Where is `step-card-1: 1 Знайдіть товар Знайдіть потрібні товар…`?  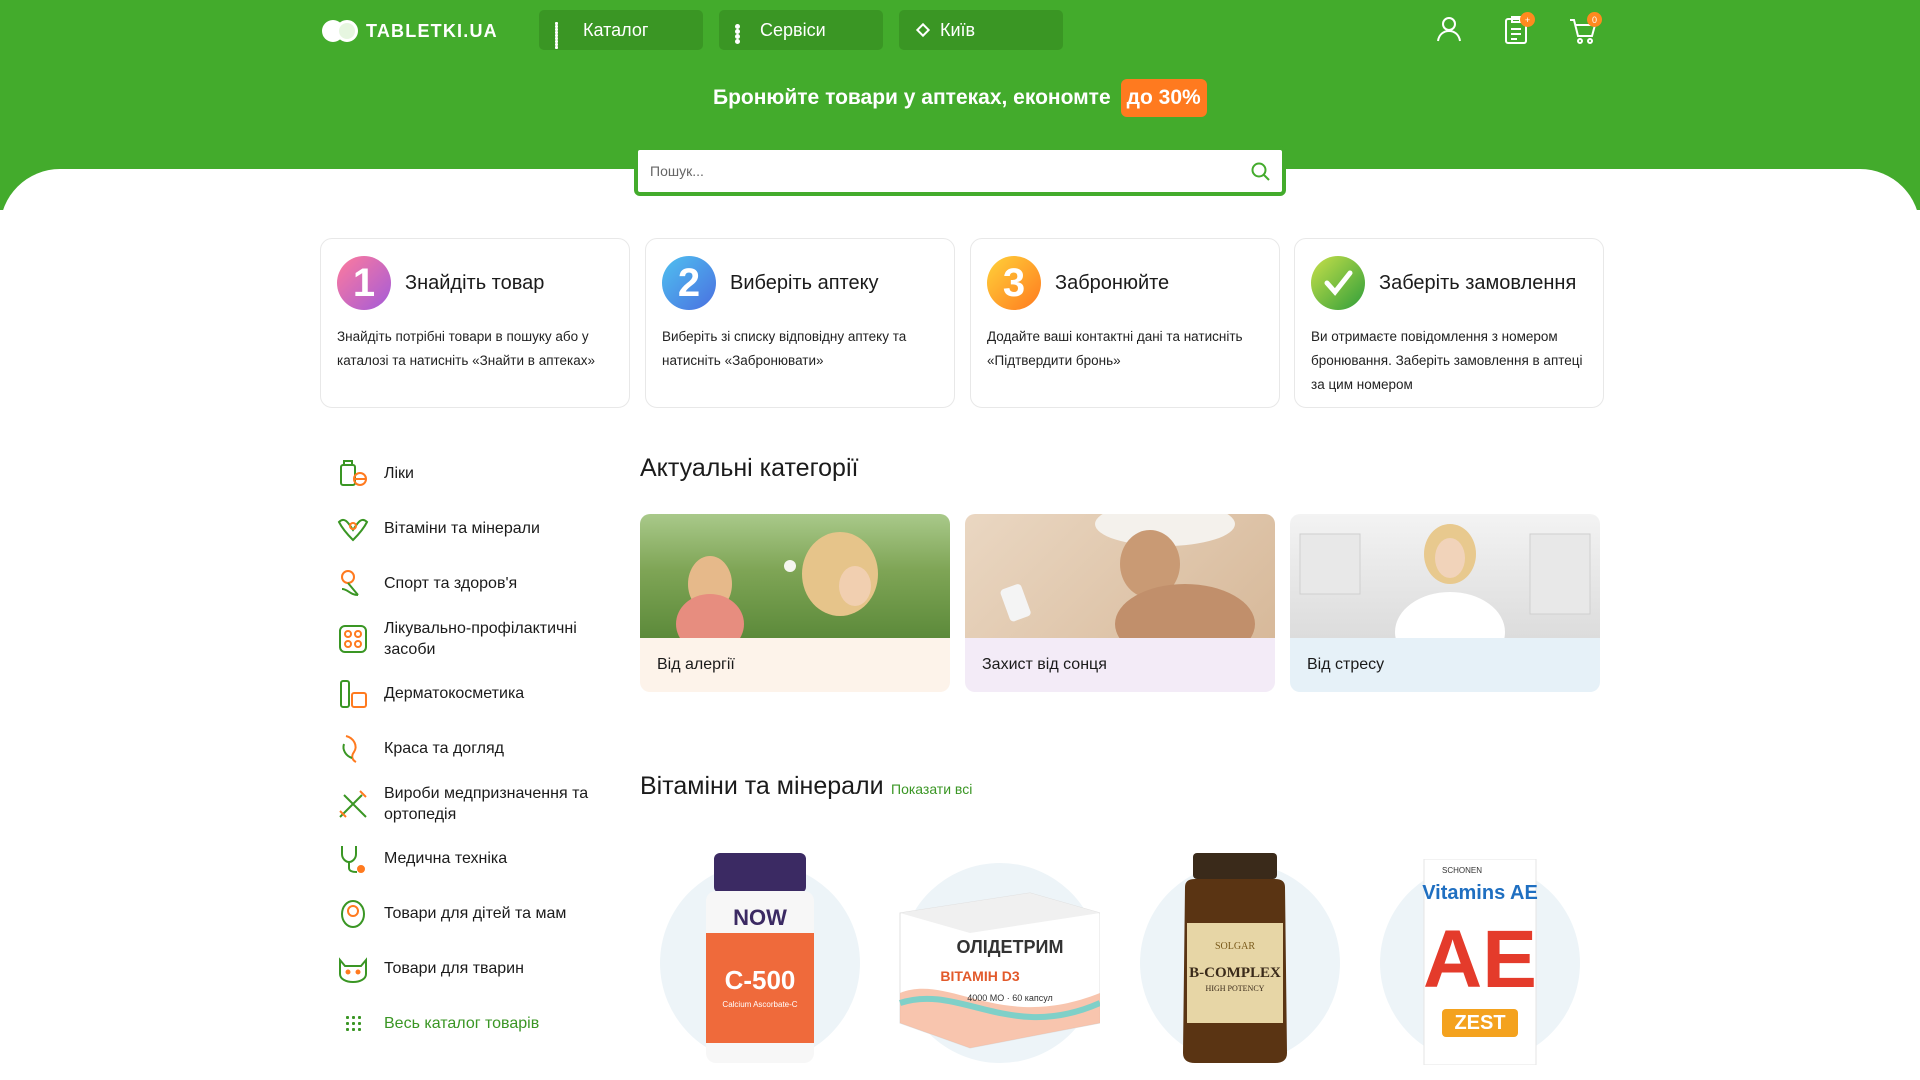 step-card-1: 1 Знайдіть товар Знайдіть потрібні товар… is located at coordinates (475, 323).